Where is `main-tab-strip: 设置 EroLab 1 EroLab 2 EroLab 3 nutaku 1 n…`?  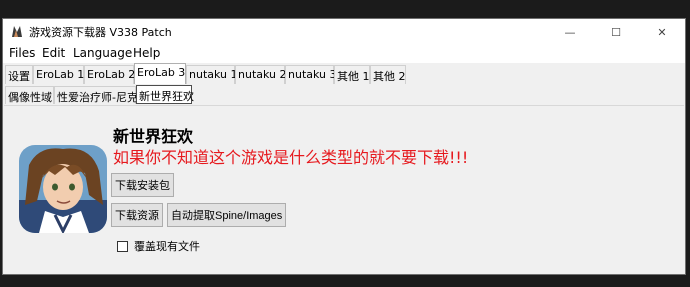 main-tab-strip: 设置 EroLab 1 EroLab 2 EroLab 3 nutaku 1 n… is located at coordinates (344, 74).